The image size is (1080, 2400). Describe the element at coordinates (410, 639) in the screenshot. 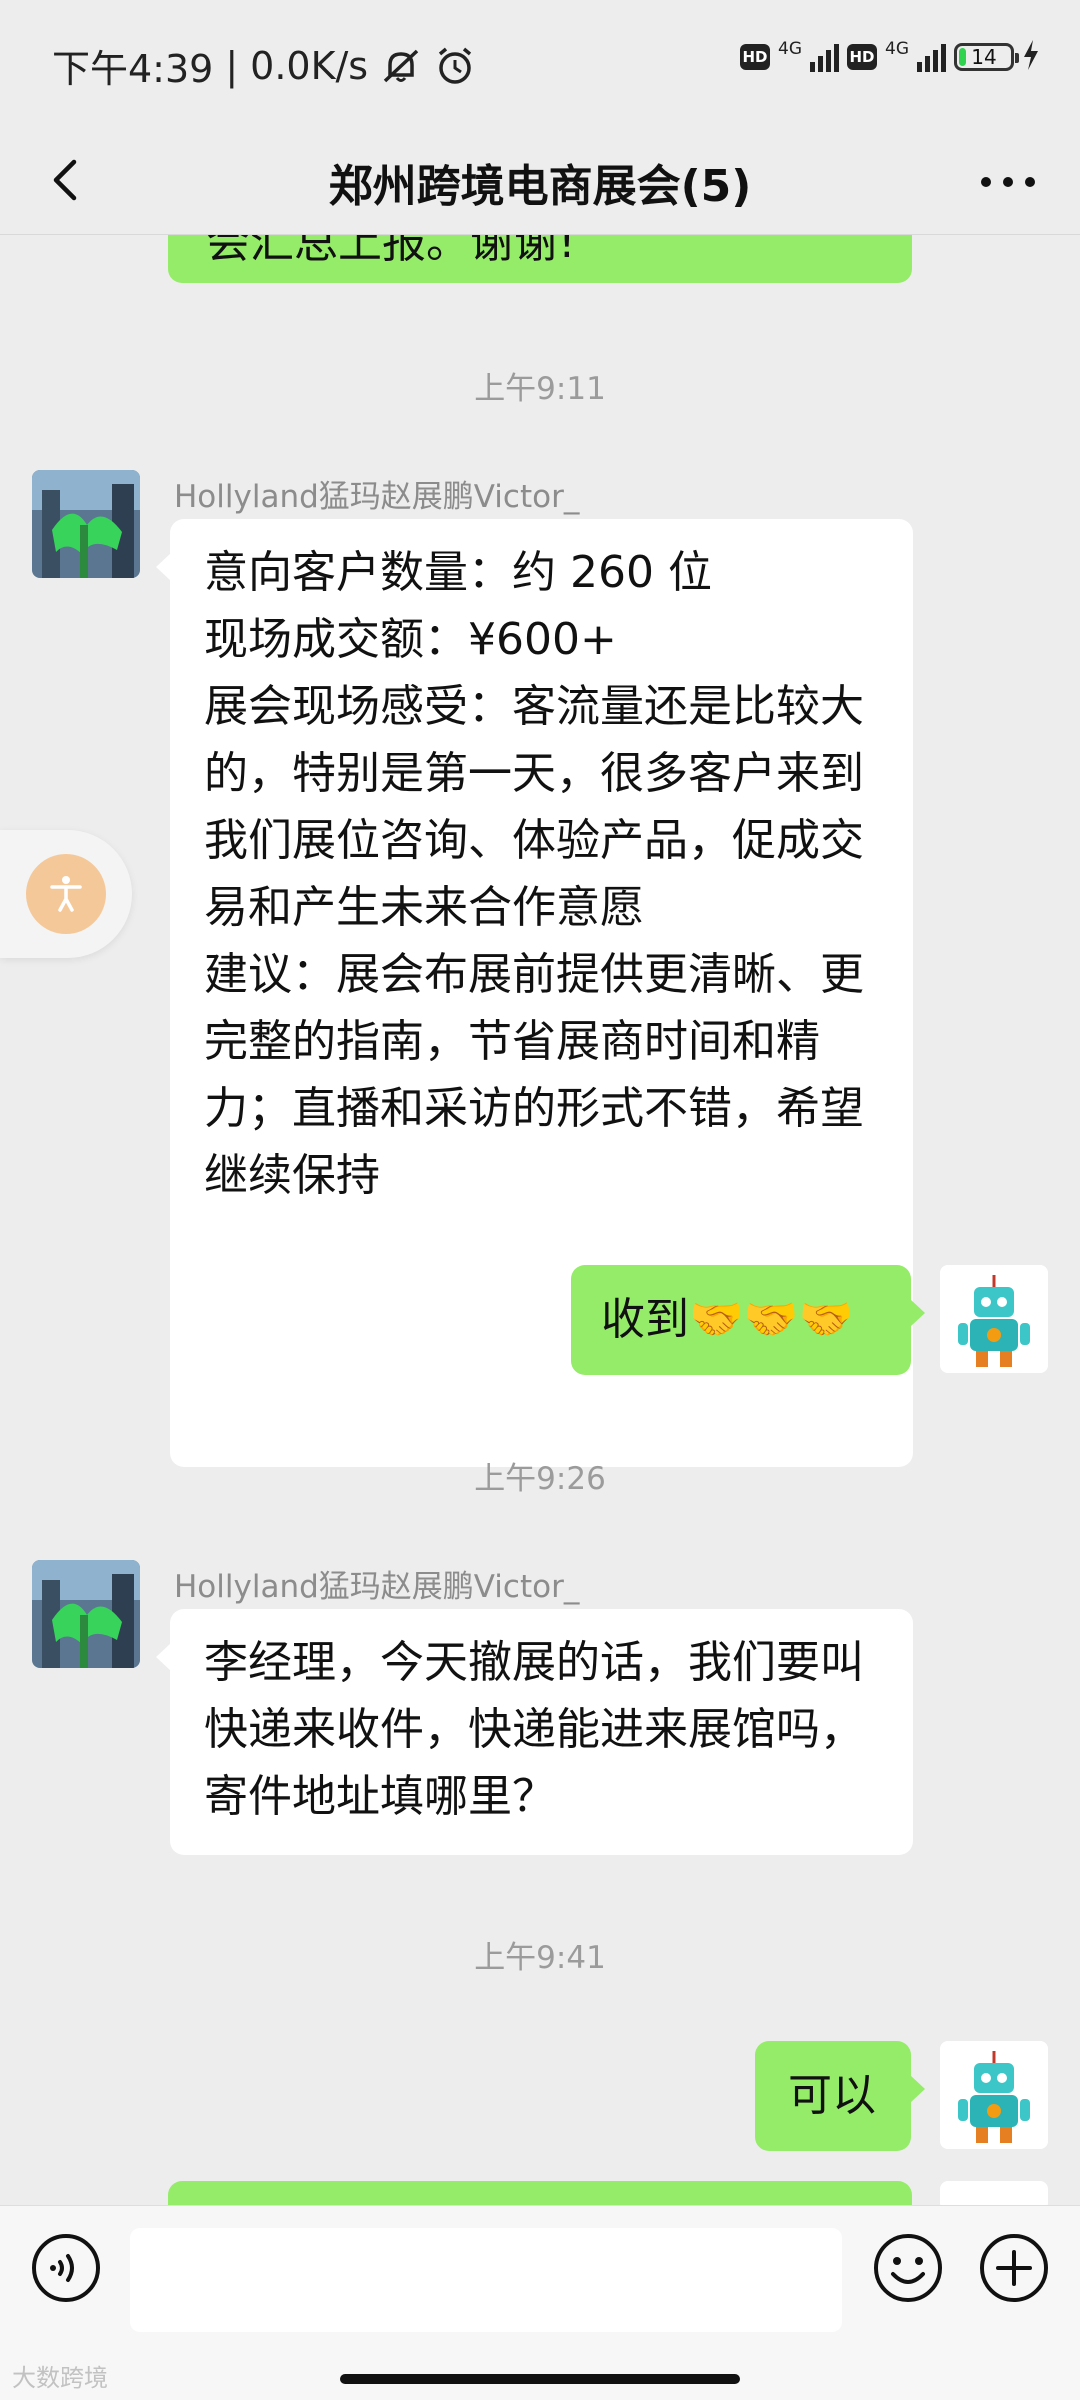

I see `message-line: 现场成交额：¥600+` at that location.